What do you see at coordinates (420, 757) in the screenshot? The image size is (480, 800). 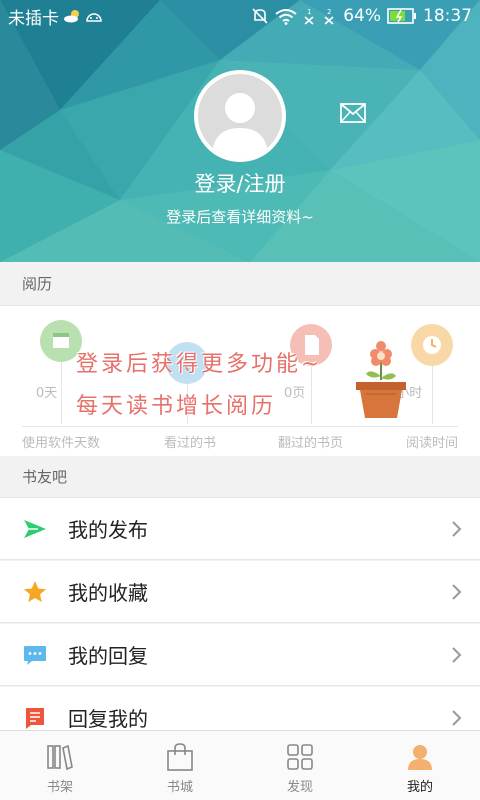 I see `person-icon` at bounding box center [420, 757].